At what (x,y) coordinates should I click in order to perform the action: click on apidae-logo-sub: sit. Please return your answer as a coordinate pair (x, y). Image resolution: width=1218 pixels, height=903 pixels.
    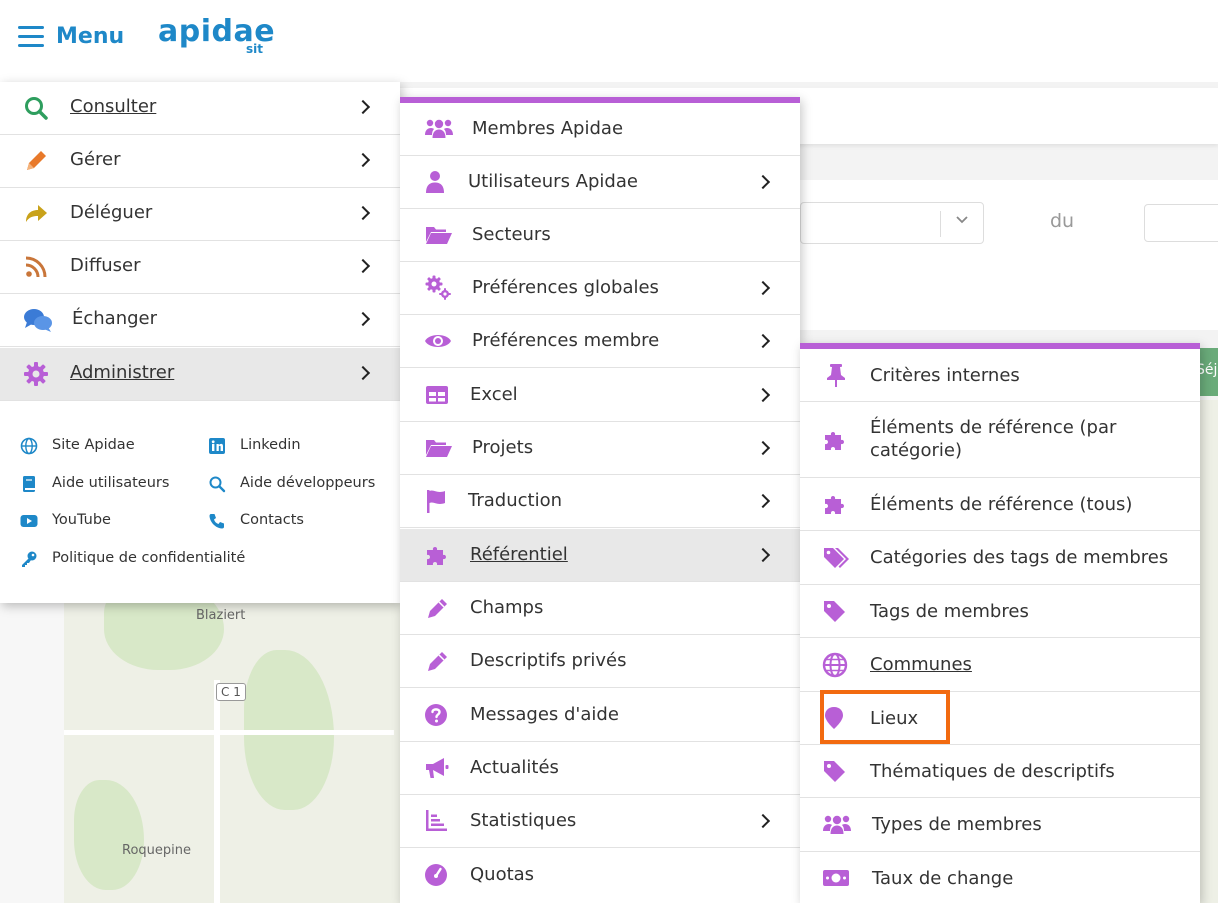
    Looking at the image, I should click on (254, 49).